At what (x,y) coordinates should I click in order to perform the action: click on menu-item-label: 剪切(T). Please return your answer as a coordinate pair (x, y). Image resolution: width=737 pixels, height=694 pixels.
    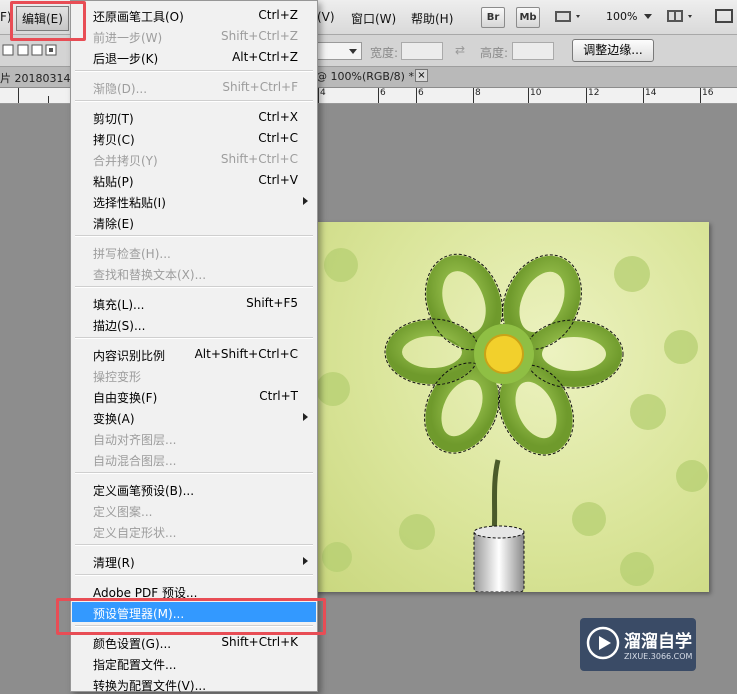
    Looking at the image, I should click on (113, 119).